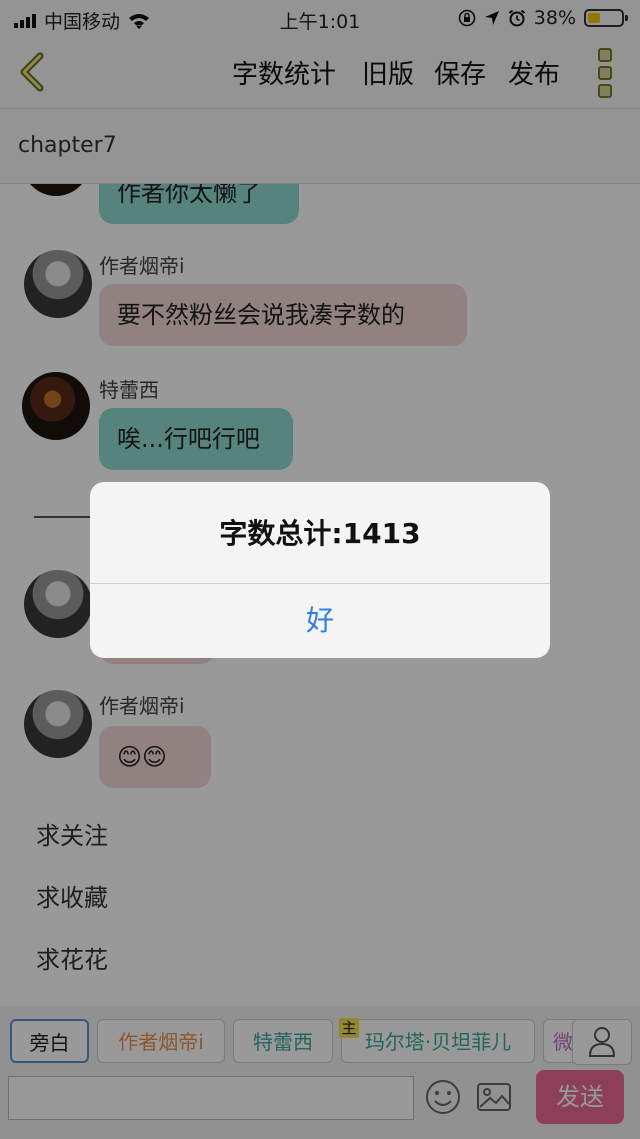 The width and height of the screenshot is (640, 1139). What do you see at coordinates (320, 533) in the screenshot?
I see `alert-message: 字数总计:1413` at bounding box center [320, 533].